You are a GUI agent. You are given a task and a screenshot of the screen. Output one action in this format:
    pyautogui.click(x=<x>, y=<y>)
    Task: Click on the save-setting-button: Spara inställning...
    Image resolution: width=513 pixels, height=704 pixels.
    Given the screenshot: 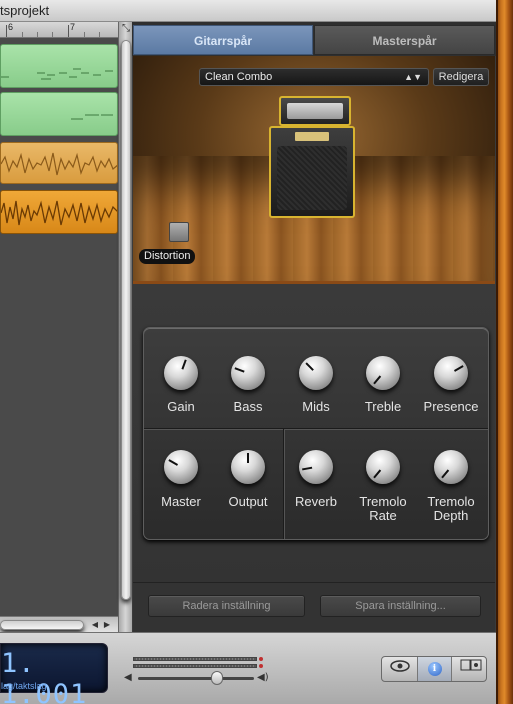 What is the action you would take?
    pyautogui.click(x=400, y=606)
    